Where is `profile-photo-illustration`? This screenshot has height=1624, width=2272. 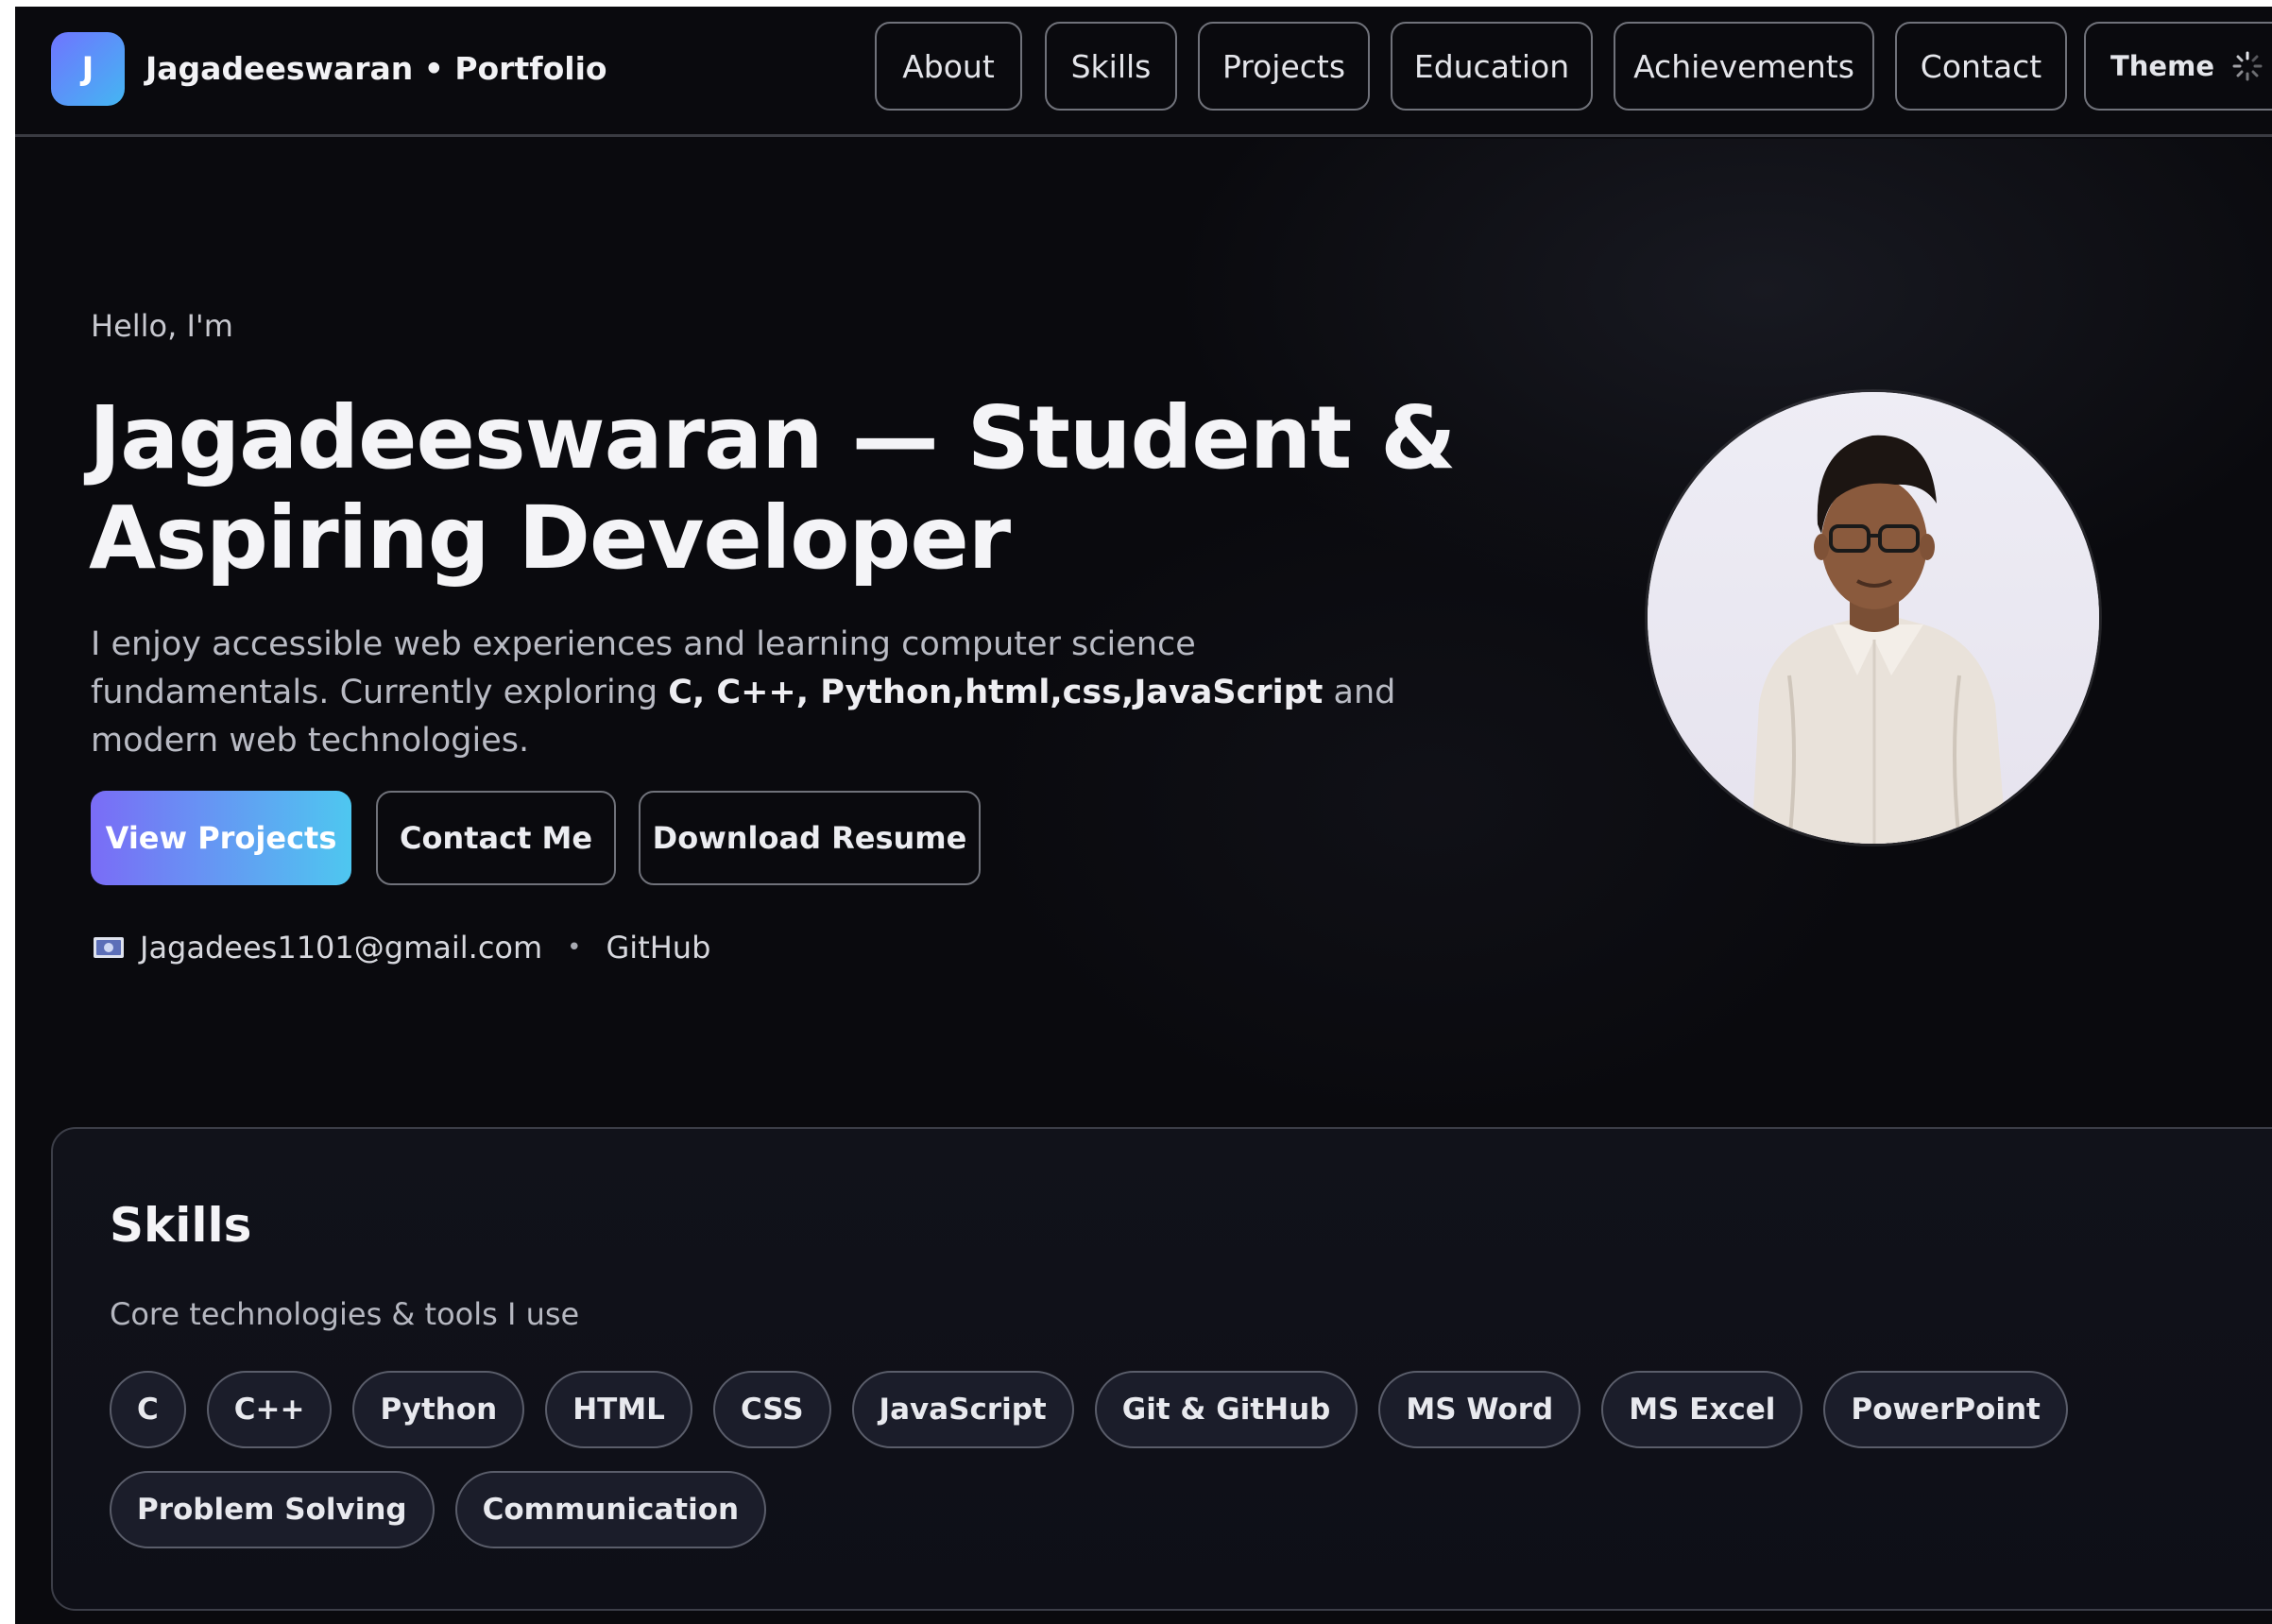
profile-photo-illustration is located at coordinates (1873, 618).